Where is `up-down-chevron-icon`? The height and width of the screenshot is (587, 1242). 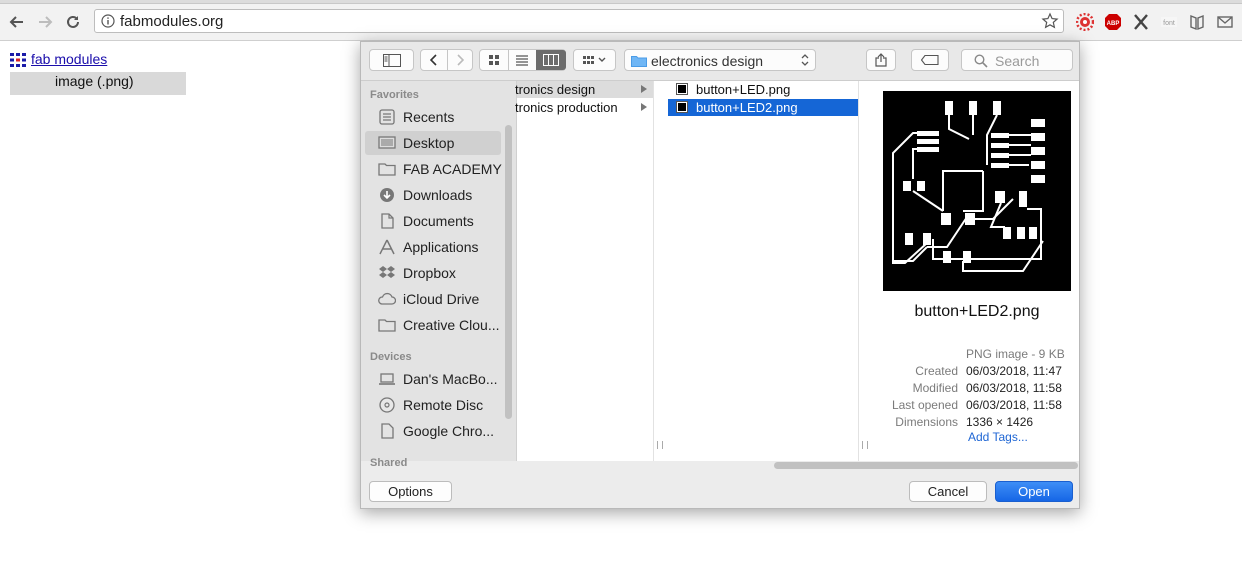 up-down-chevron-icon is located at coordinates (805, 60).